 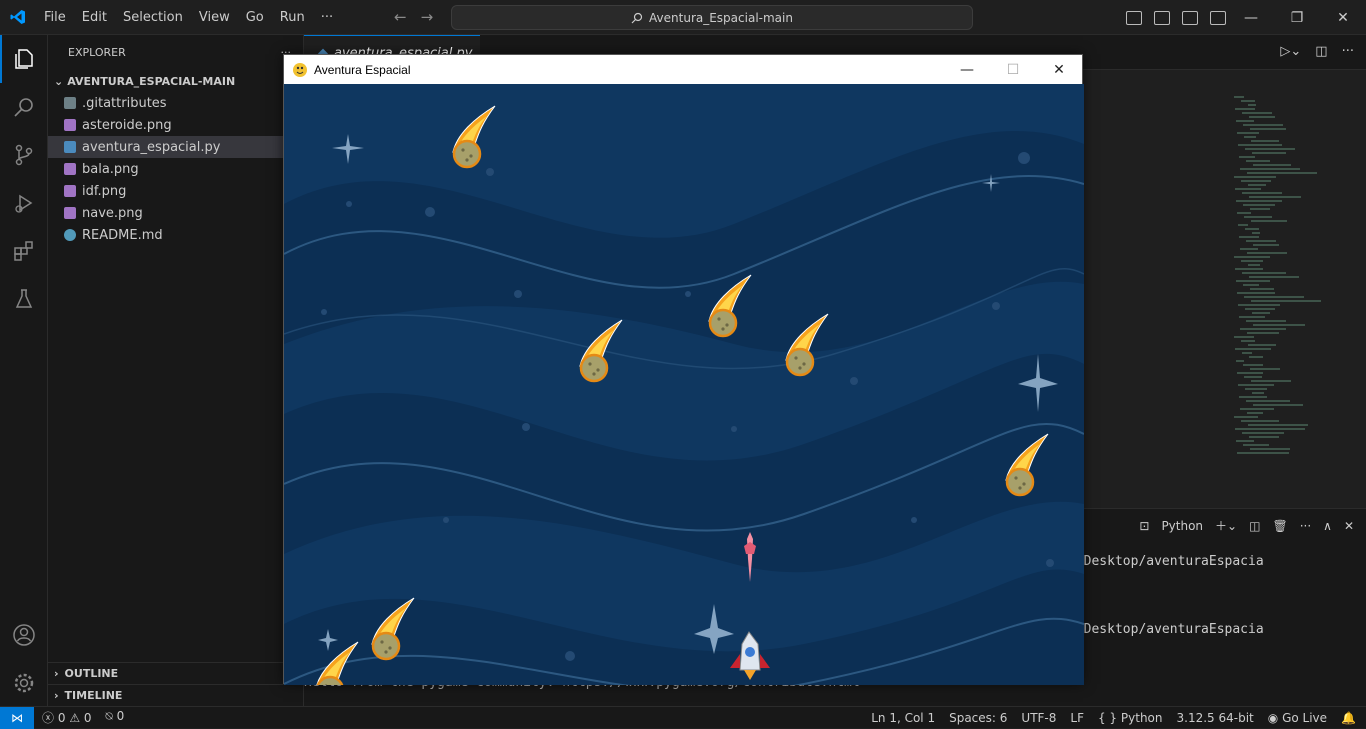 What do you see at coordinates (427, 17) in the screenshot?
I see `forward-arrow-icon: →` at bounding box center [427, 17].